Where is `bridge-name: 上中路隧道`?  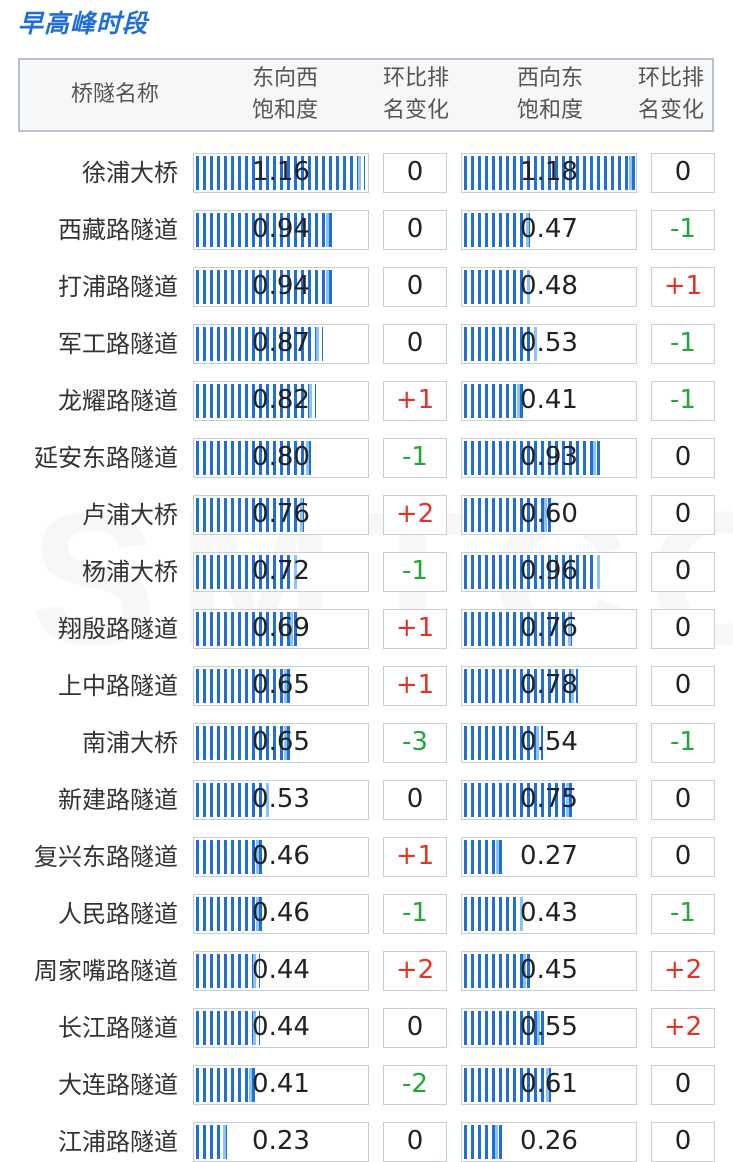
bridge-name: 上中路隧道 is located at coordinates (118, 686).